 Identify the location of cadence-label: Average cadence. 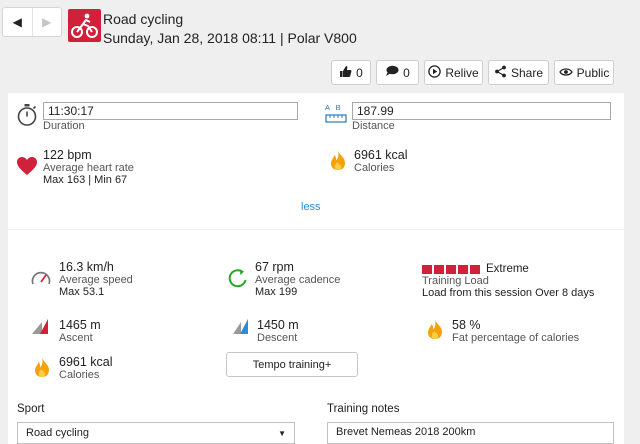
(298, 280).